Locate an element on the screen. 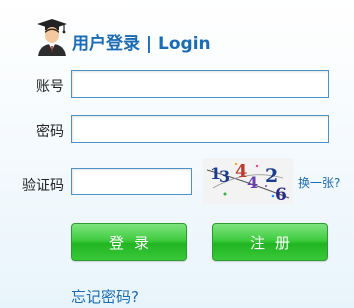 The width and height of the screenshot is (354, 308). password-input is located at coordinates (200, 129).